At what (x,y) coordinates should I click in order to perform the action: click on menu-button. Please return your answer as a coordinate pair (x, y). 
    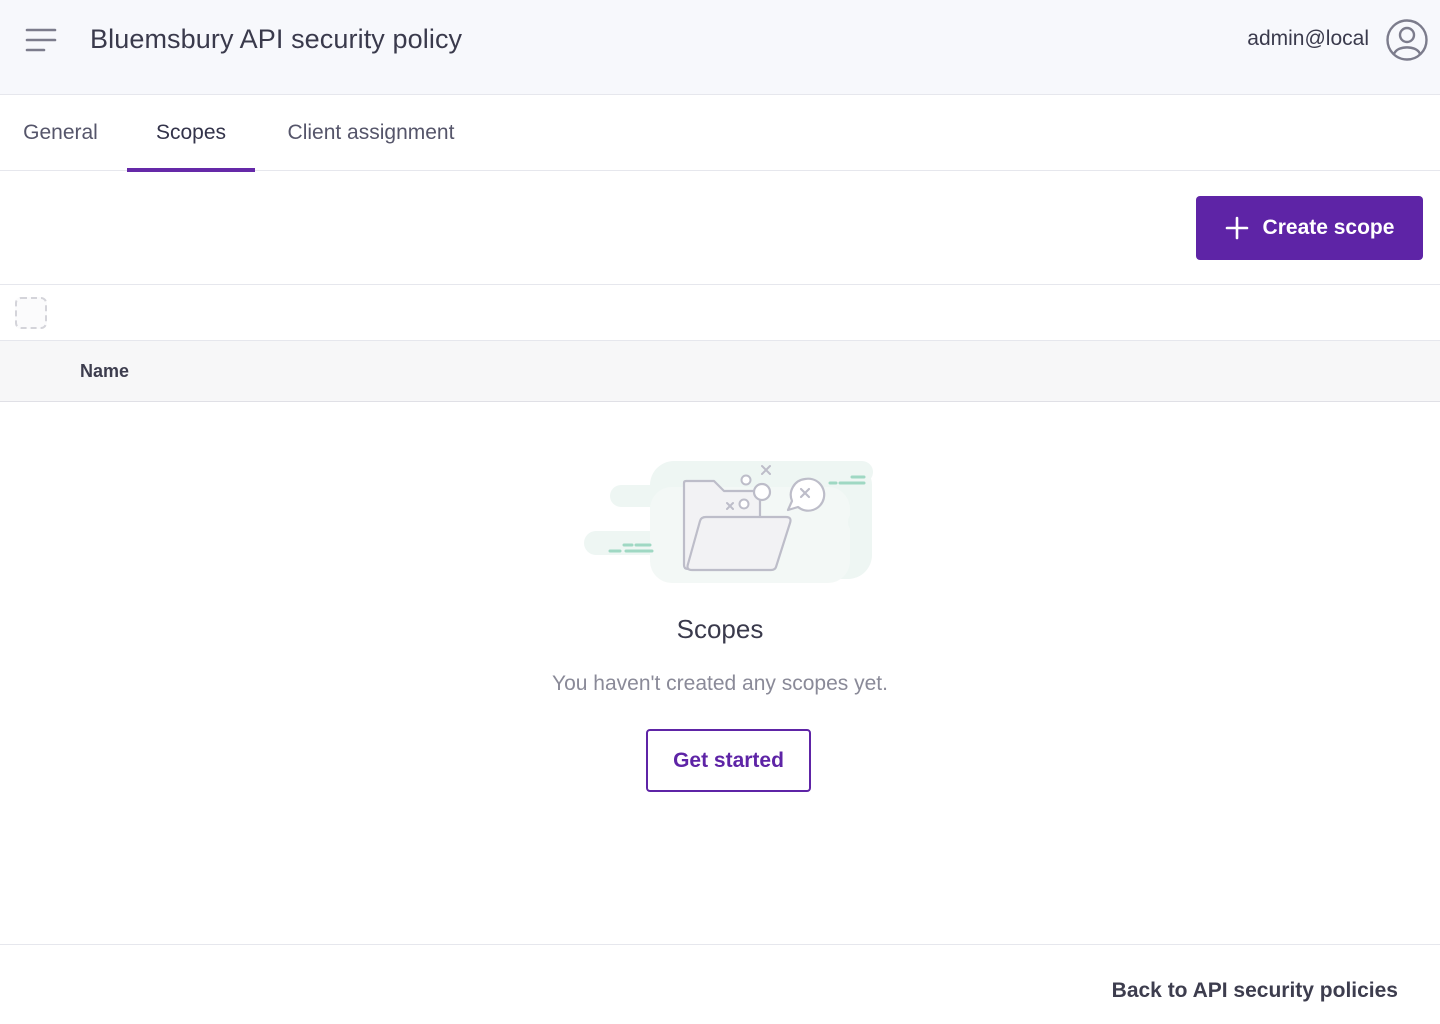
    Looking at the image, I should click on (41, 40).